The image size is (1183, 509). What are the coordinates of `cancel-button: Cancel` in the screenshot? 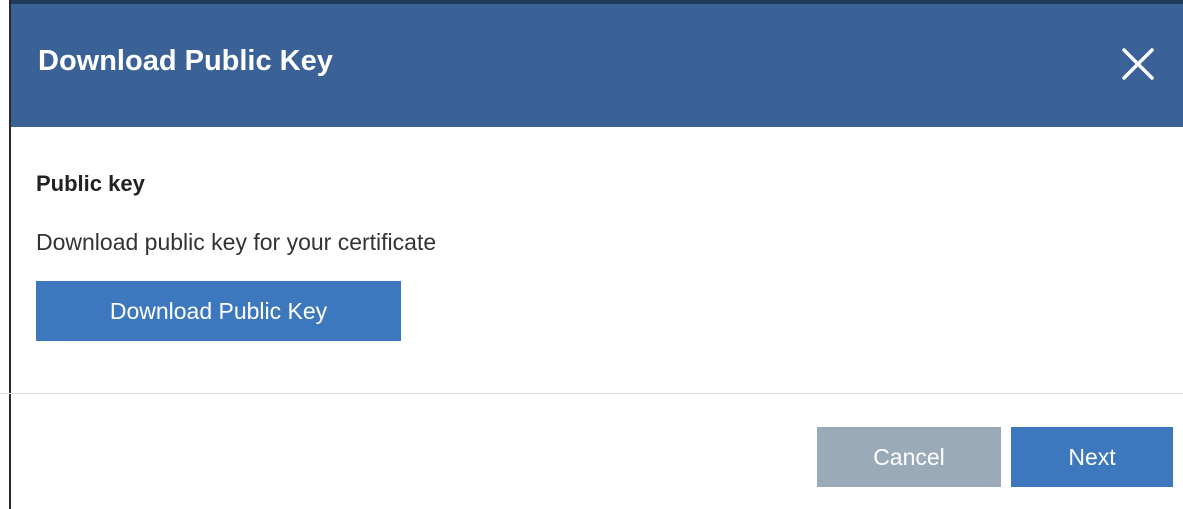 It's located at (909, 457).